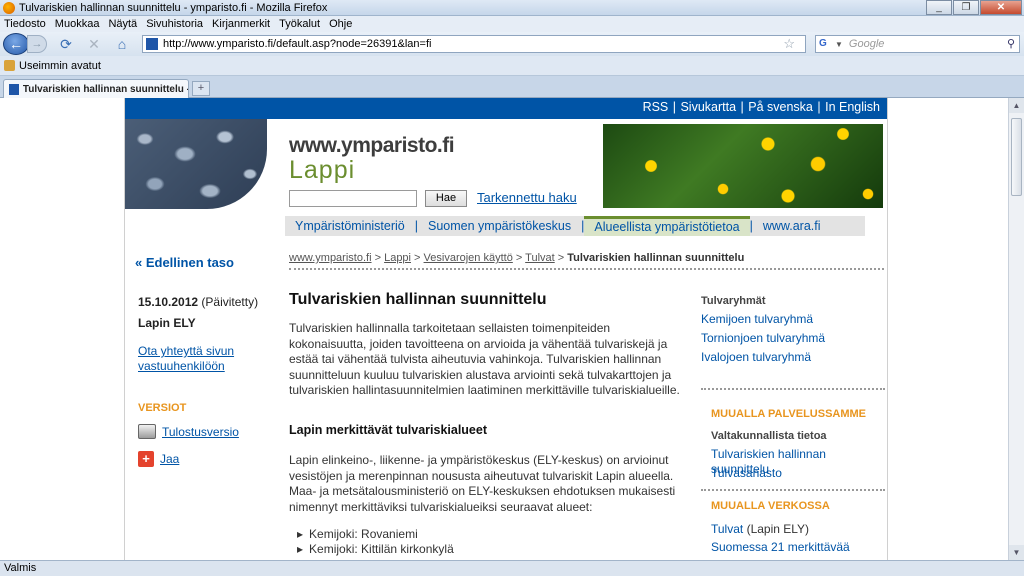  I want to click on date-note: (Päivitetty), so click(230, 302).